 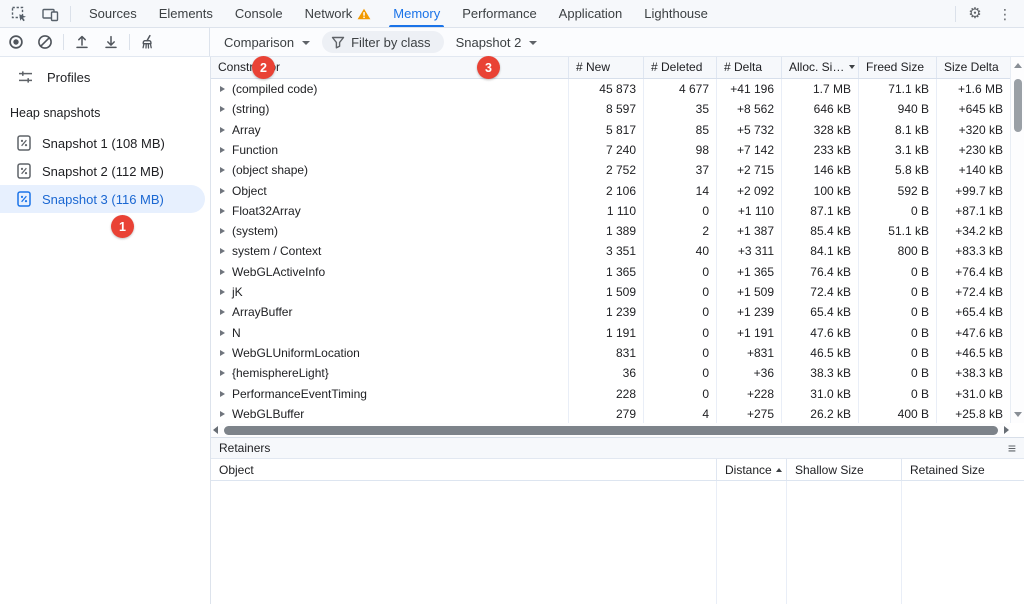 What do you see at coordinates (186, 13) in the screenshot?
I see `tab-elements: Elements` at bounding box center [186, 13].